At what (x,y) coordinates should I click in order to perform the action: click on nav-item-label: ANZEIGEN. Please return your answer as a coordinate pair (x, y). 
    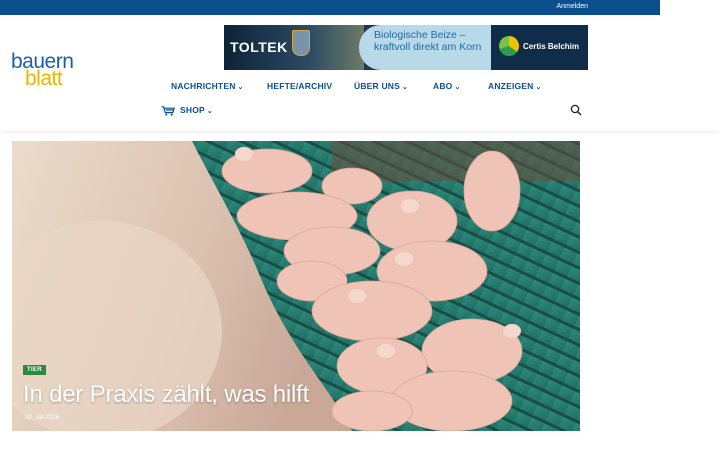
    Looking at the image, I should click on (511, 86).